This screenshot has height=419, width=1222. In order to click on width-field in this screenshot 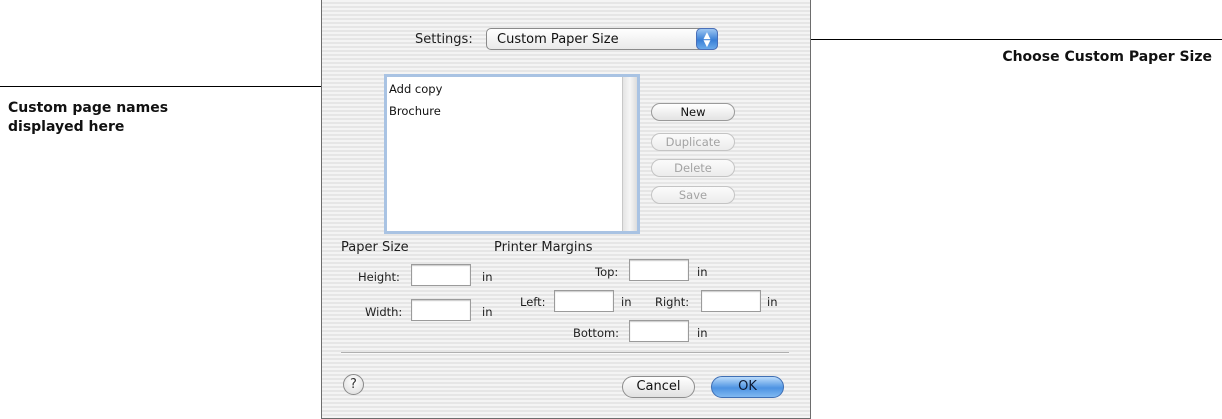, I will do `click(441, 310)`.